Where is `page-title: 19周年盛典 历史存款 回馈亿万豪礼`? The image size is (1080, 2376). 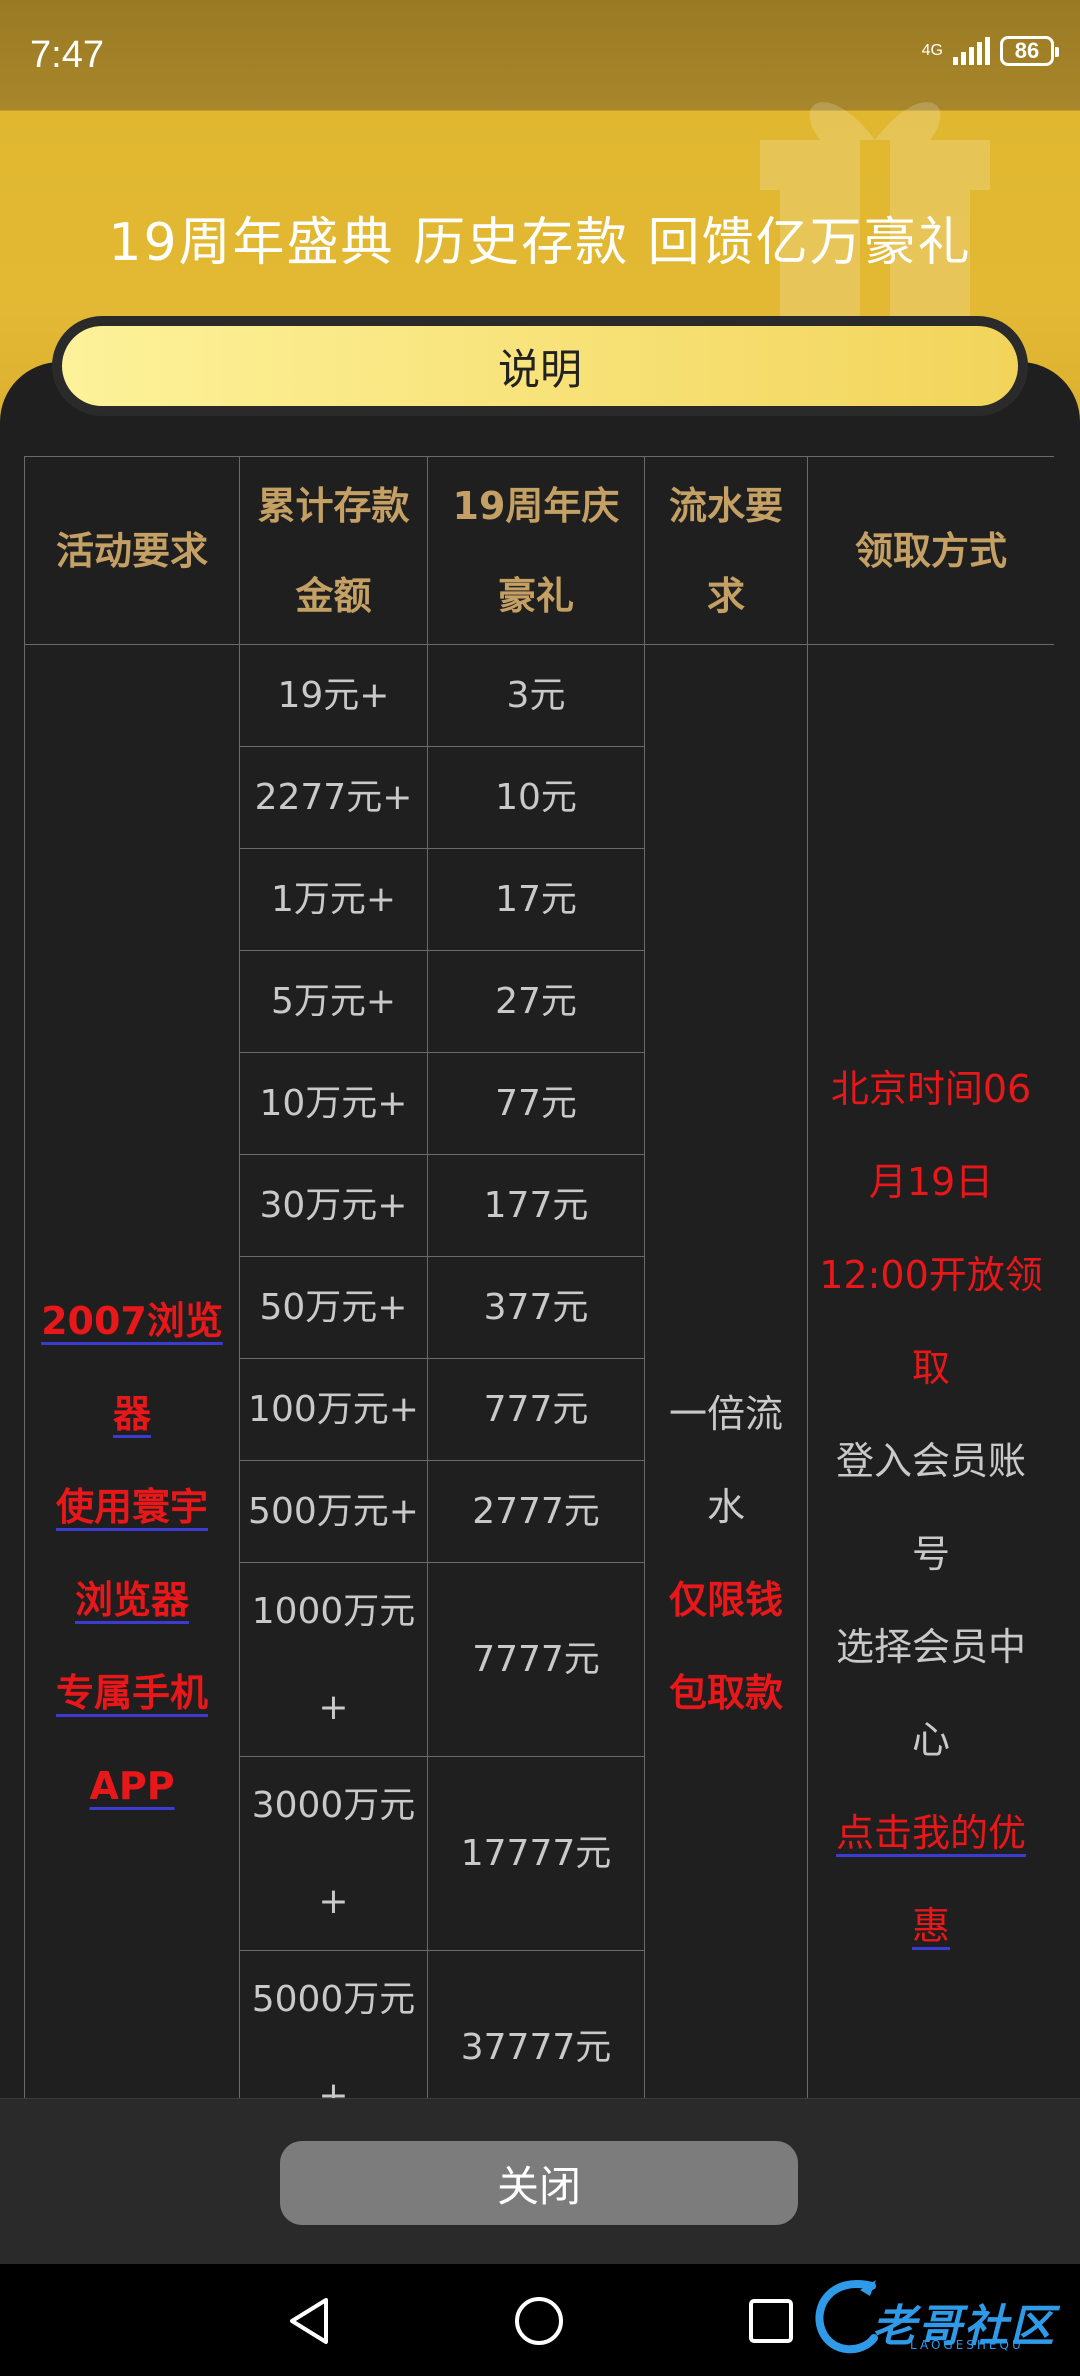 page-title: 19周年盛典 历史存款 回馈亿万豪礼 is located at coordinates (540, 243).